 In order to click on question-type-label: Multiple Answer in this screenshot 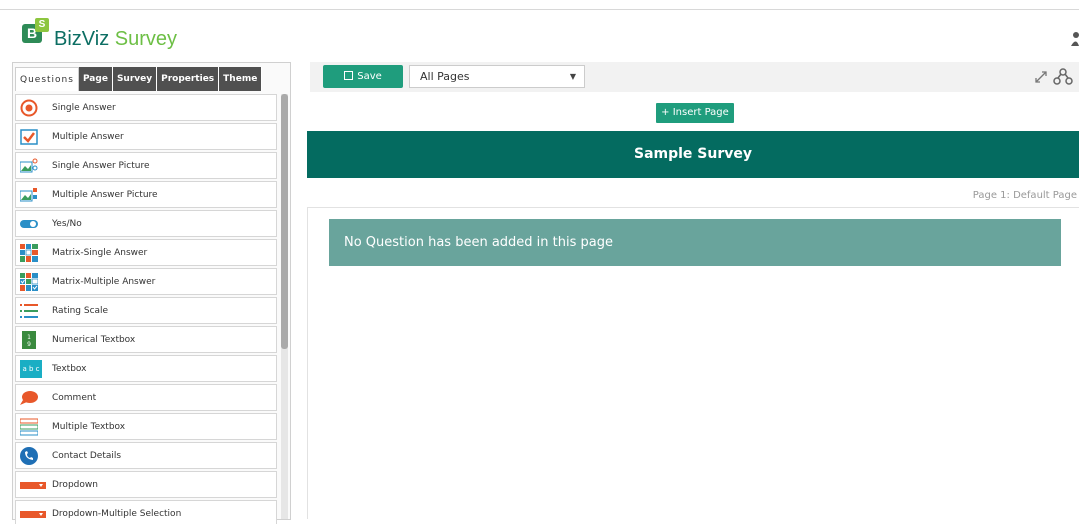, I will do `click(88, 137)`.